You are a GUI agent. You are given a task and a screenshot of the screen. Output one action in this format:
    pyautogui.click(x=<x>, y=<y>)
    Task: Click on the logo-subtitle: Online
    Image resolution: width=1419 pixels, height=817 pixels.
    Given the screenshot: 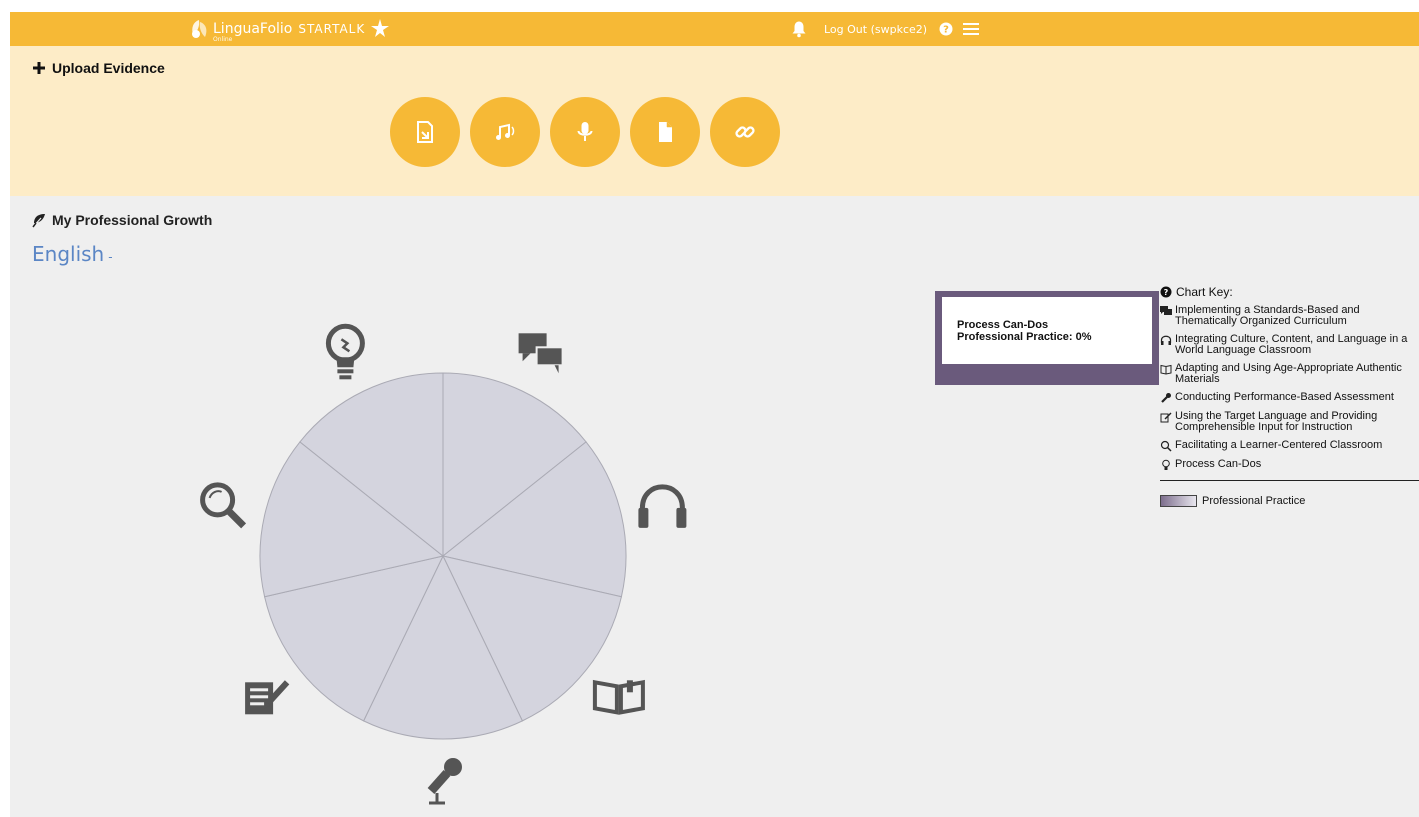 What is the action you would take?
    pyautogui.click(x=223, y=39)
    